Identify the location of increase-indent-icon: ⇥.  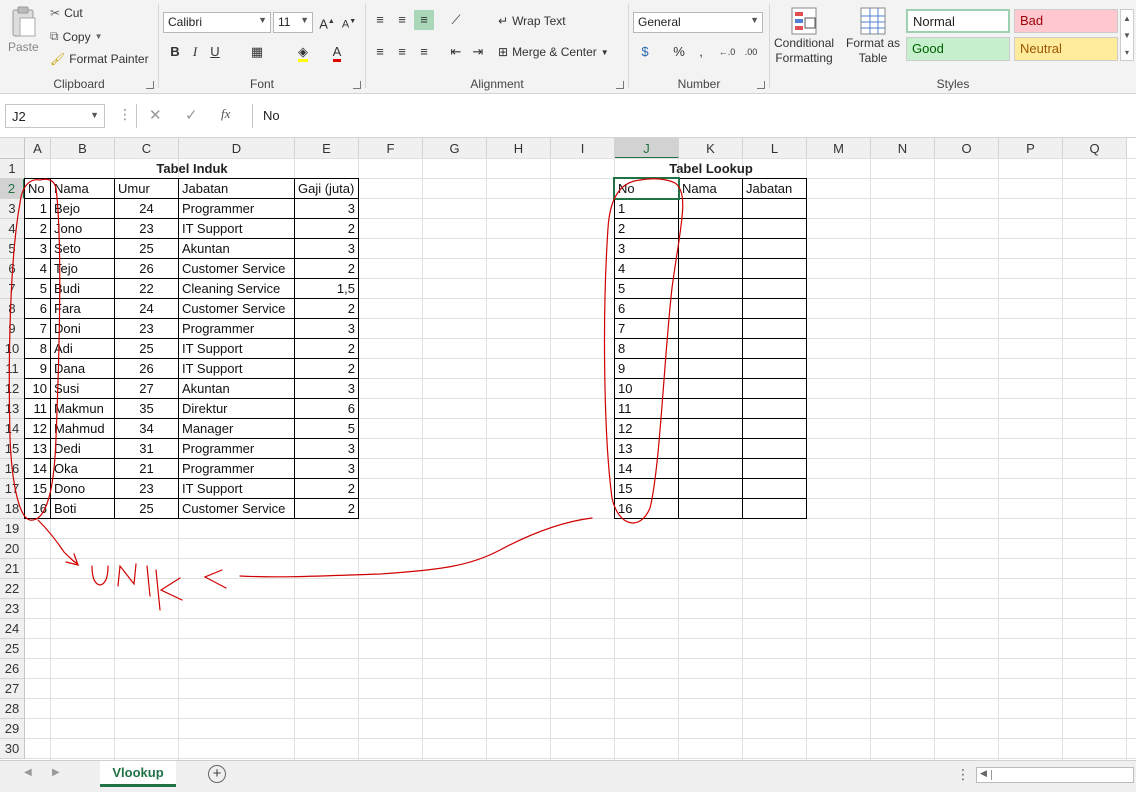
(478, 52).